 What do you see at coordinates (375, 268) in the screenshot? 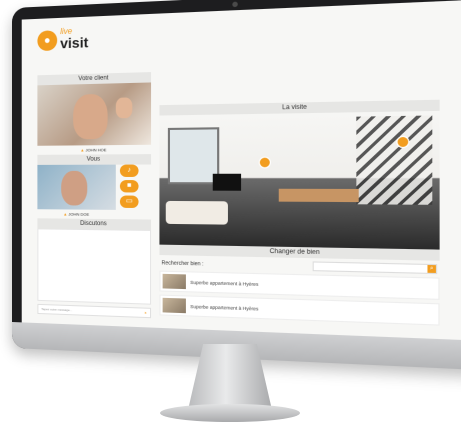
I see `search-input: ⌕` at bounding box center [375, 268].